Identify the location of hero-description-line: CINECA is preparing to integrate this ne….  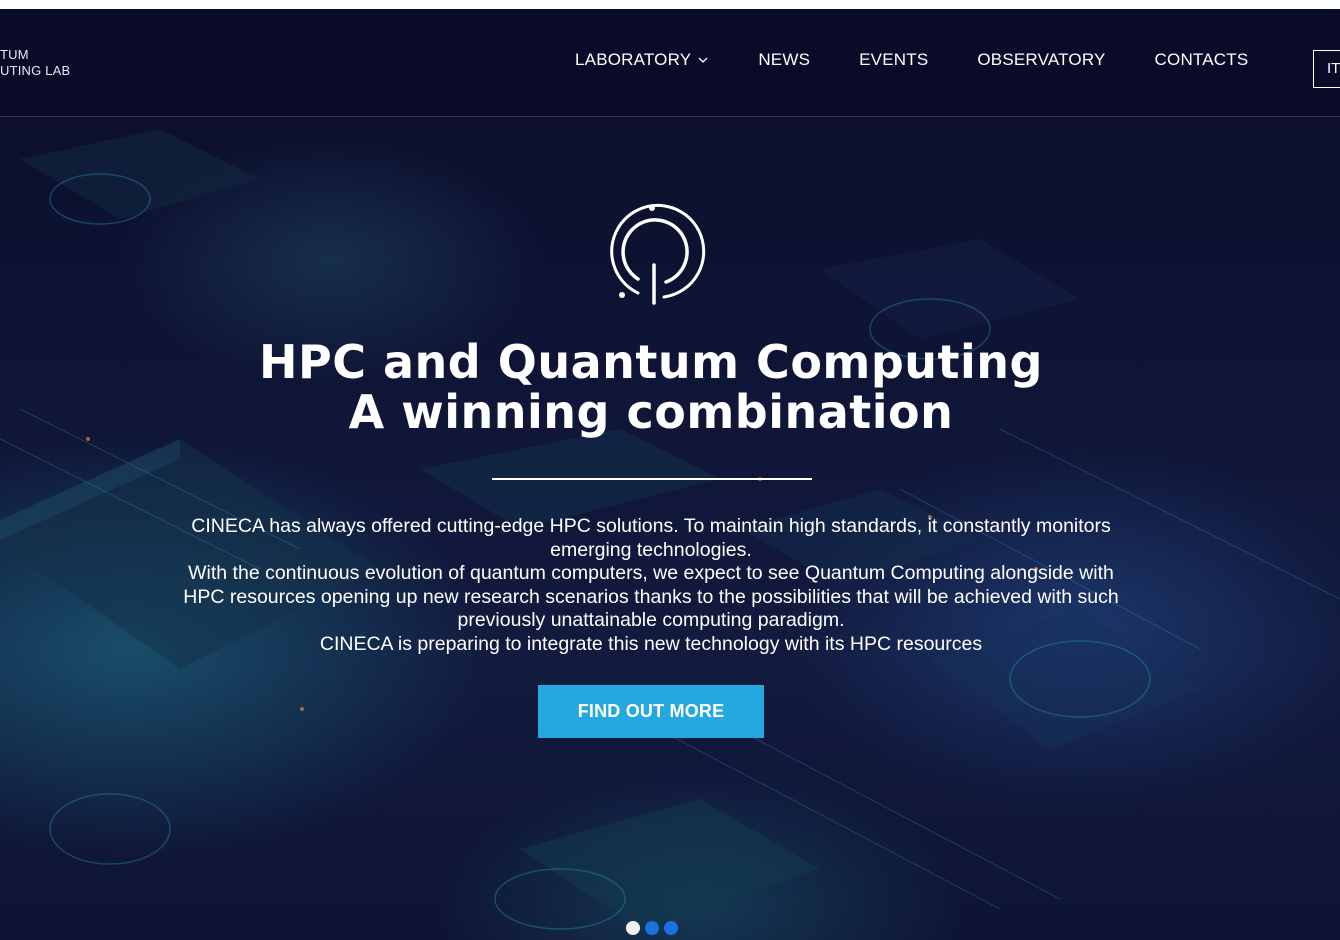
(651, 643).